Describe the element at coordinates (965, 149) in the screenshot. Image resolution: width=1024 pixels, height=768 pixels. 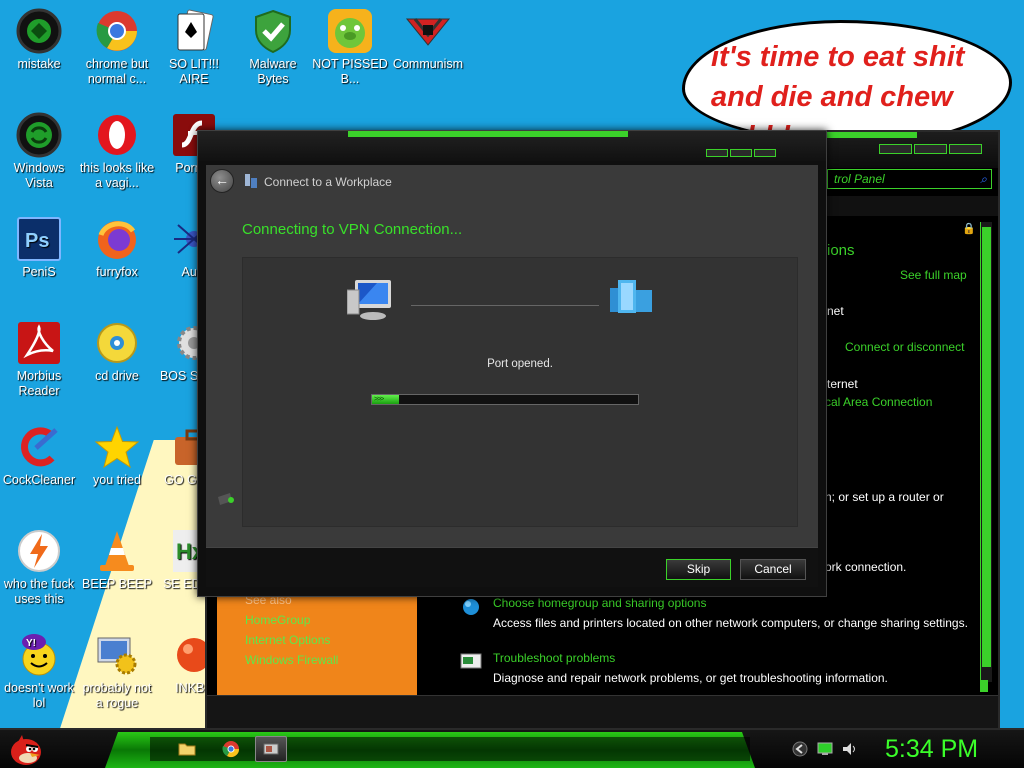
I see `close-button` at that location.